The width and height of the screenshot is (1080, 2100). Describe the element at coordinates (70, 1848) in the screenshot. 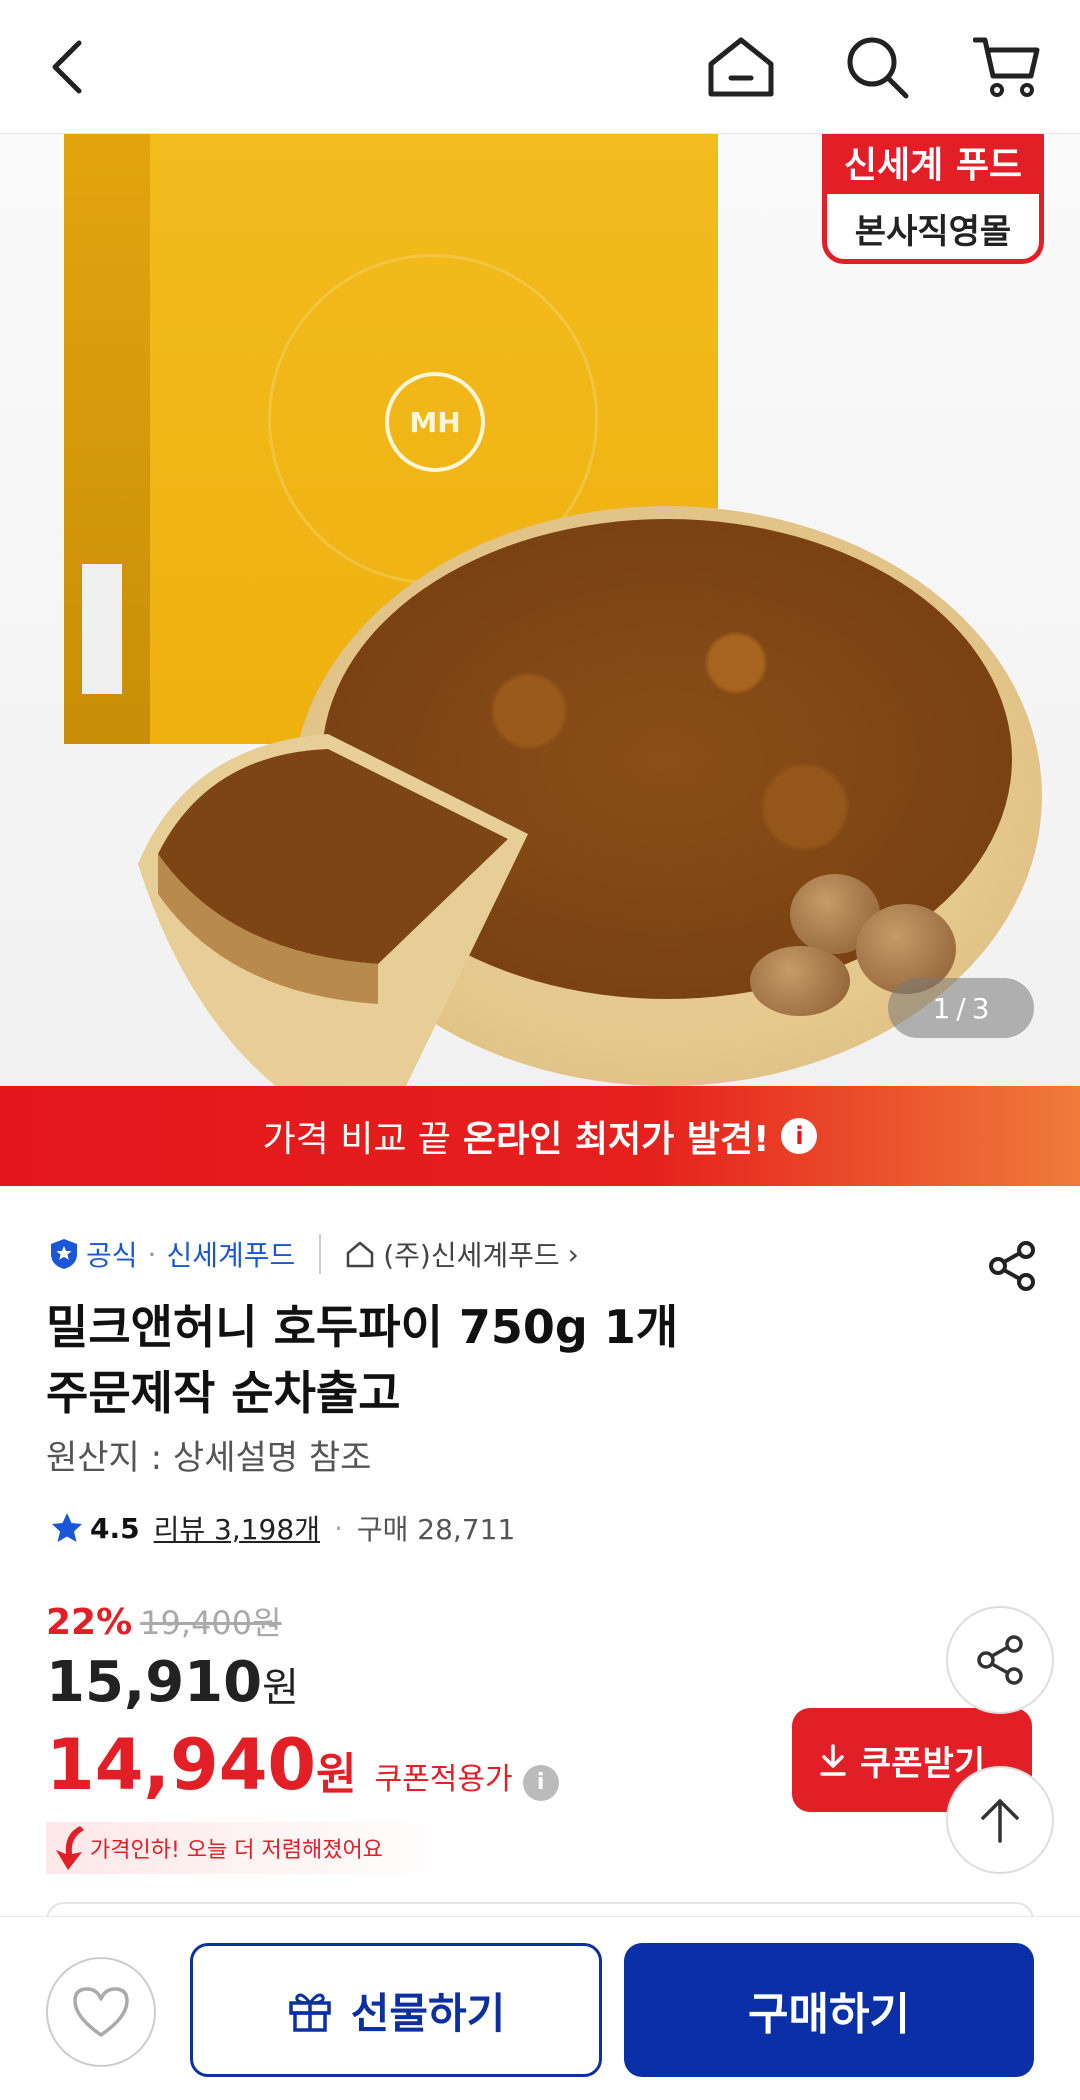

I see `price-down-arrow-icon` at that location.